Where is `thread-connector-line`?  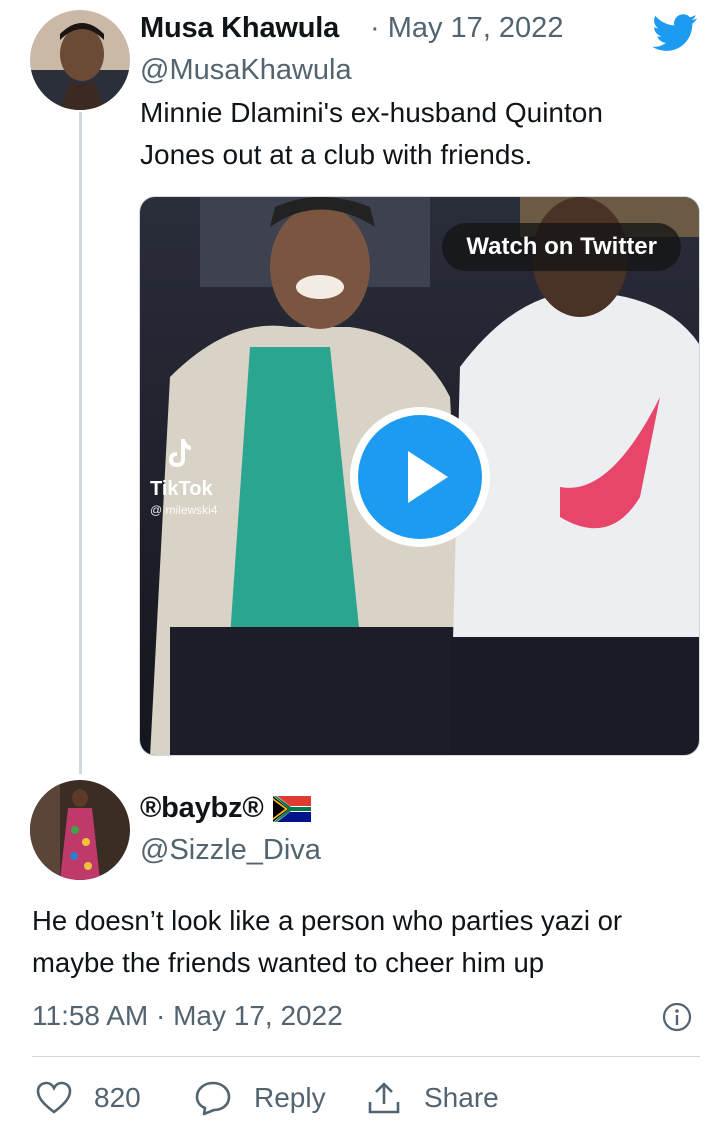 thread-connector-line is located at coordinates (80, 443).